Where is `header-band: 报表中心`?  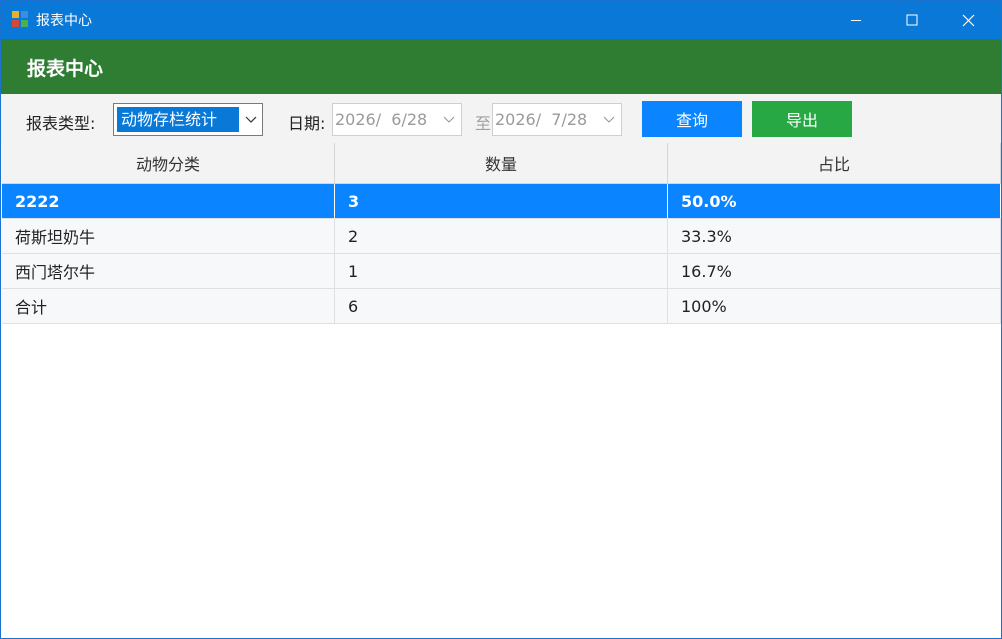 header-band: 报表中心 is located at coordinates (501, 66).